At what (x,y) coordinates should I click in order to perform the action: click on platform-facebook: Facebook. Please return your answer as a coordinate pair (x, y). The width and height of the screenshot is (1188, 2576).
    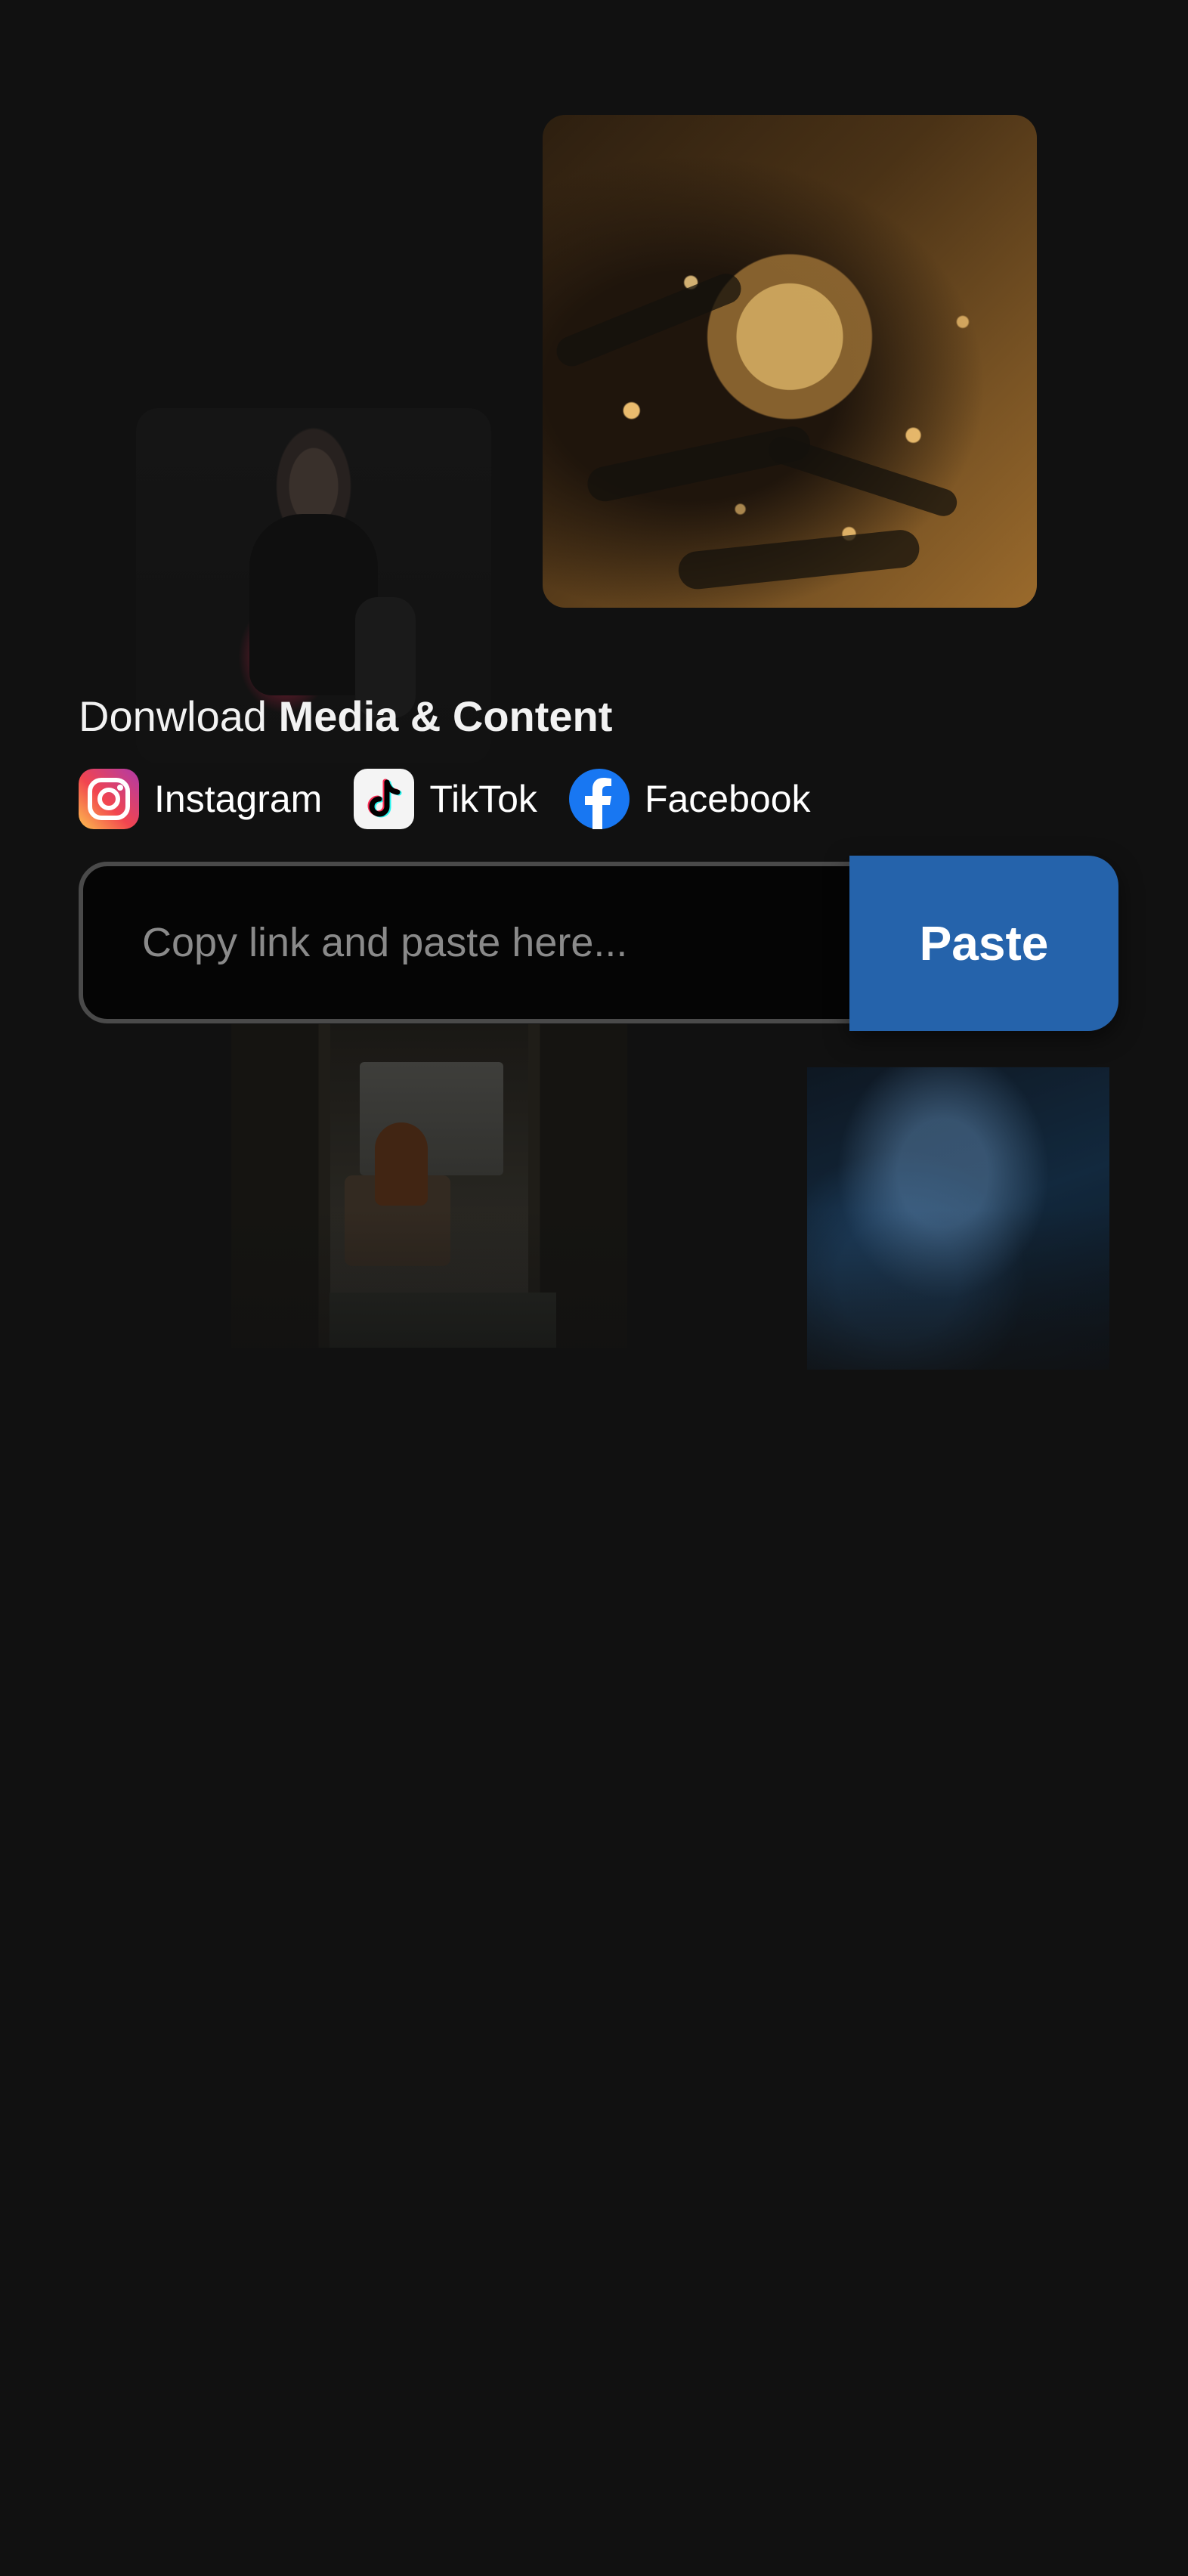
    Looking at the image, I should click on (690, 799).